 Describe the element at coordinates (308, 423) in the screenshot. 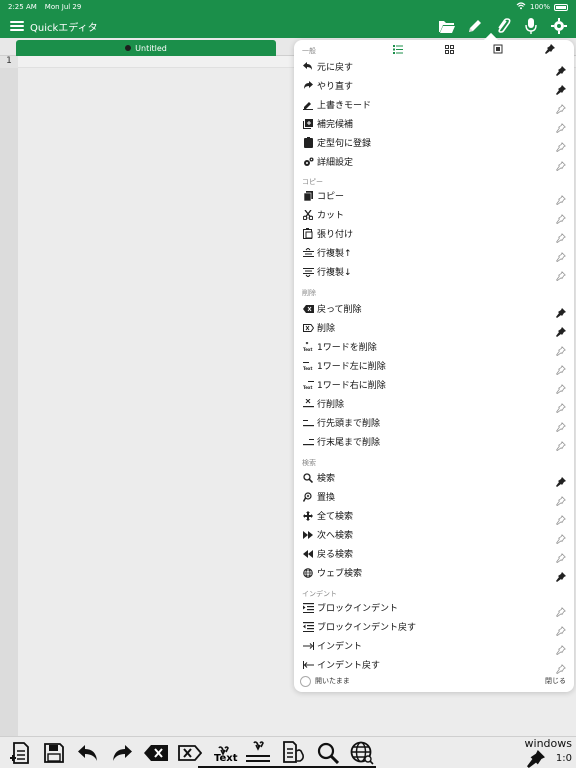

I see `line-start-icon` at that location.